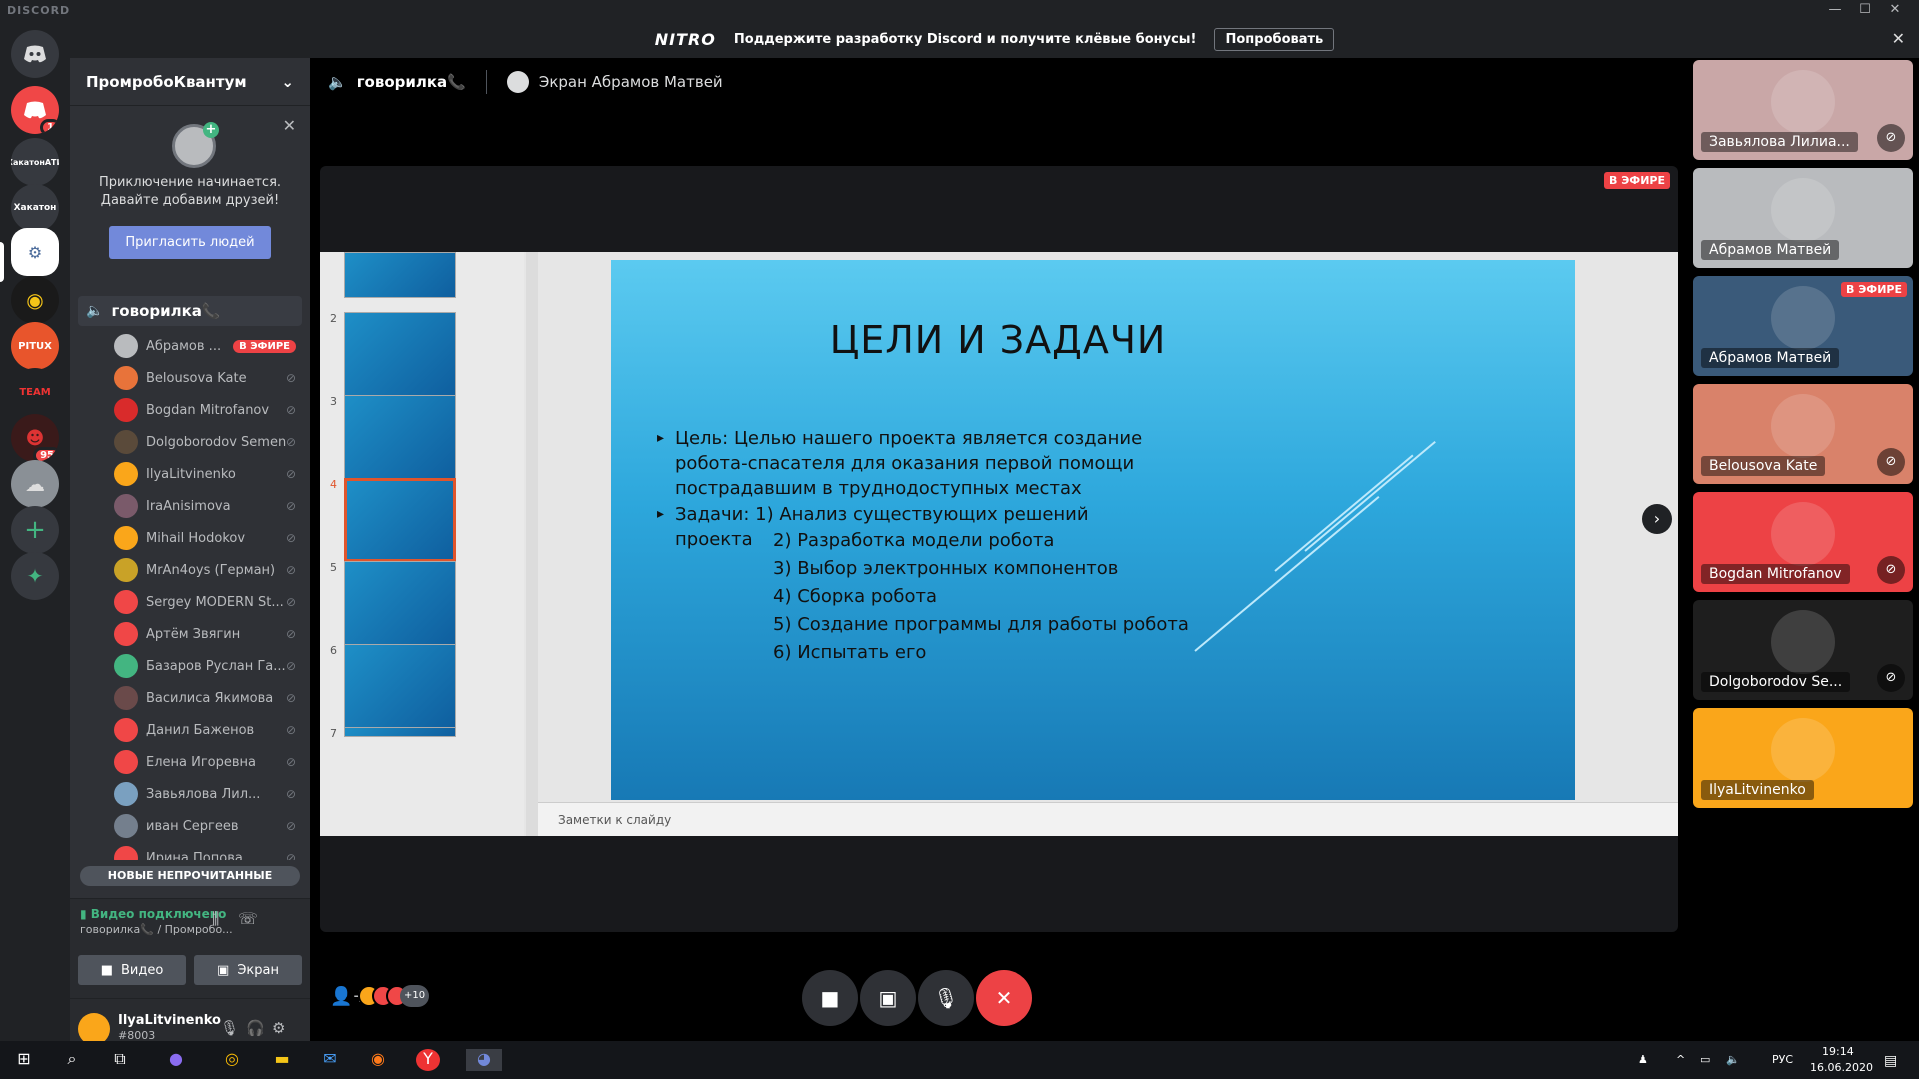  Describe the element at coordinates (190, 876) in the screenshot. I see `new-unread-button: НОВЫЕ НЕПРОЧИТАННЫЕ` at that location.